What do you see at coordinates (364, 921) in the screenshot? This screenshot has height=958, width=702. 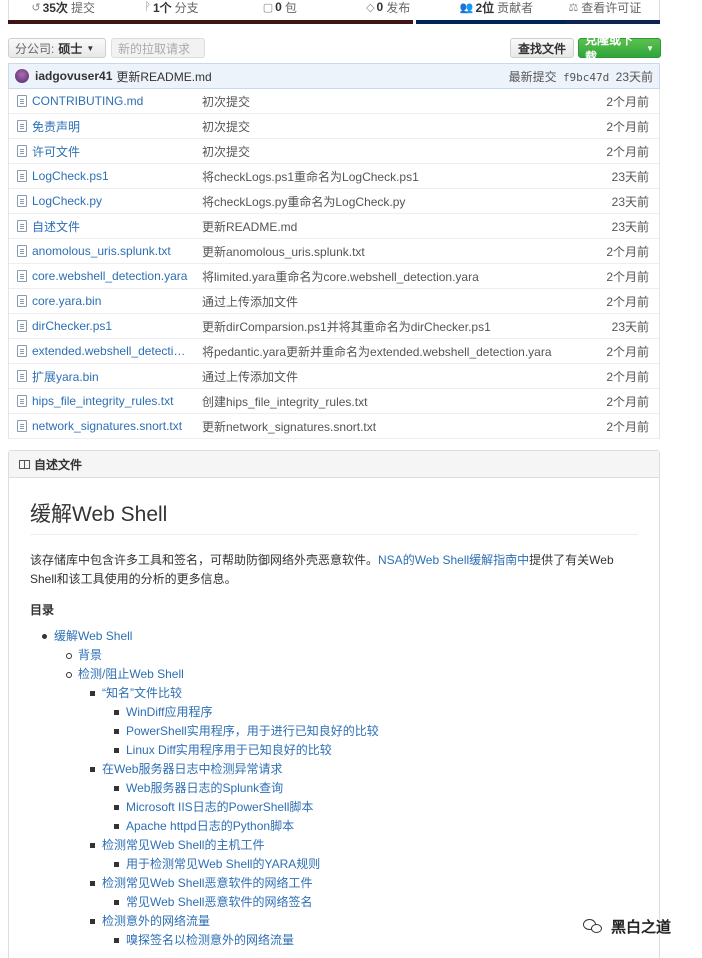 I see `toc-link: 检测意外的网络流量` at bounding box center [364, 921].